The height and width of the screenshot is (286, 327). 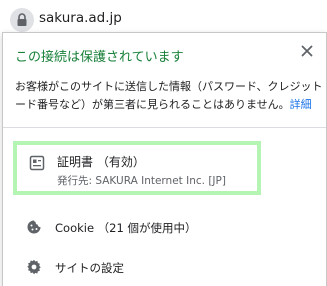 I want to click on description-line-2-text: ード番号など）が第三者に見られることはありません。, so click(x=152, y=104).